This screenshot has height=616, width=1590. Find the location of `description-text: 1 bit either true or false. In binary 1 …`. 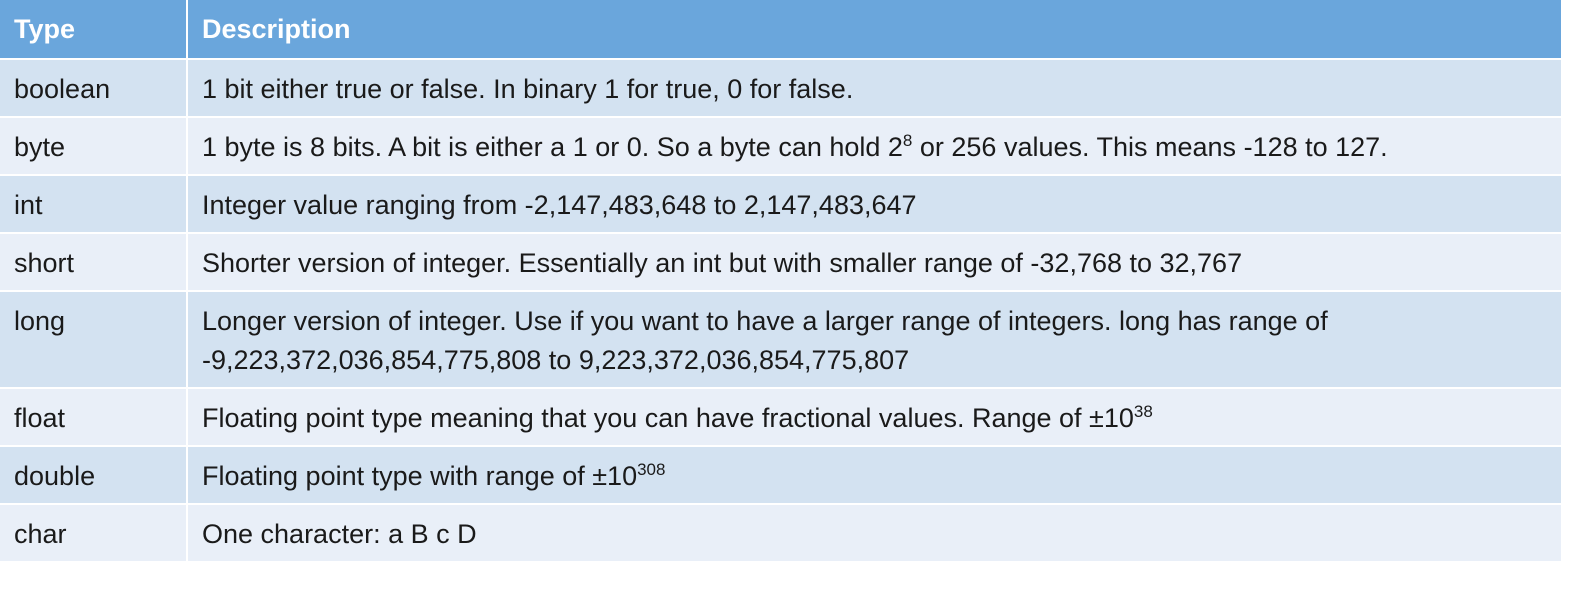

description-text: 1 bit either true or false. In binary 1 … is located at coordinates (528, 89).